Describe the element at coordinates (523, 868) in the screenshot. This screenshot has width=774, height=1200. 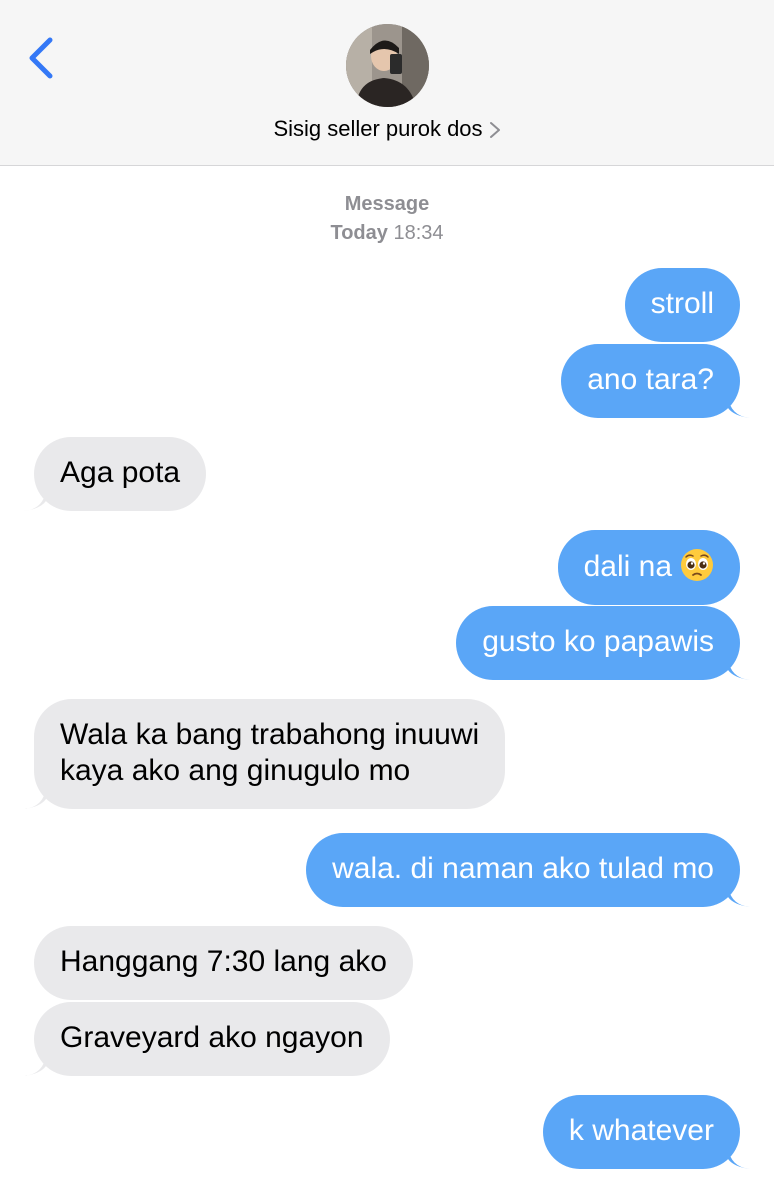
I see `message-text: wala. di naman ako tulad mo` at that location.